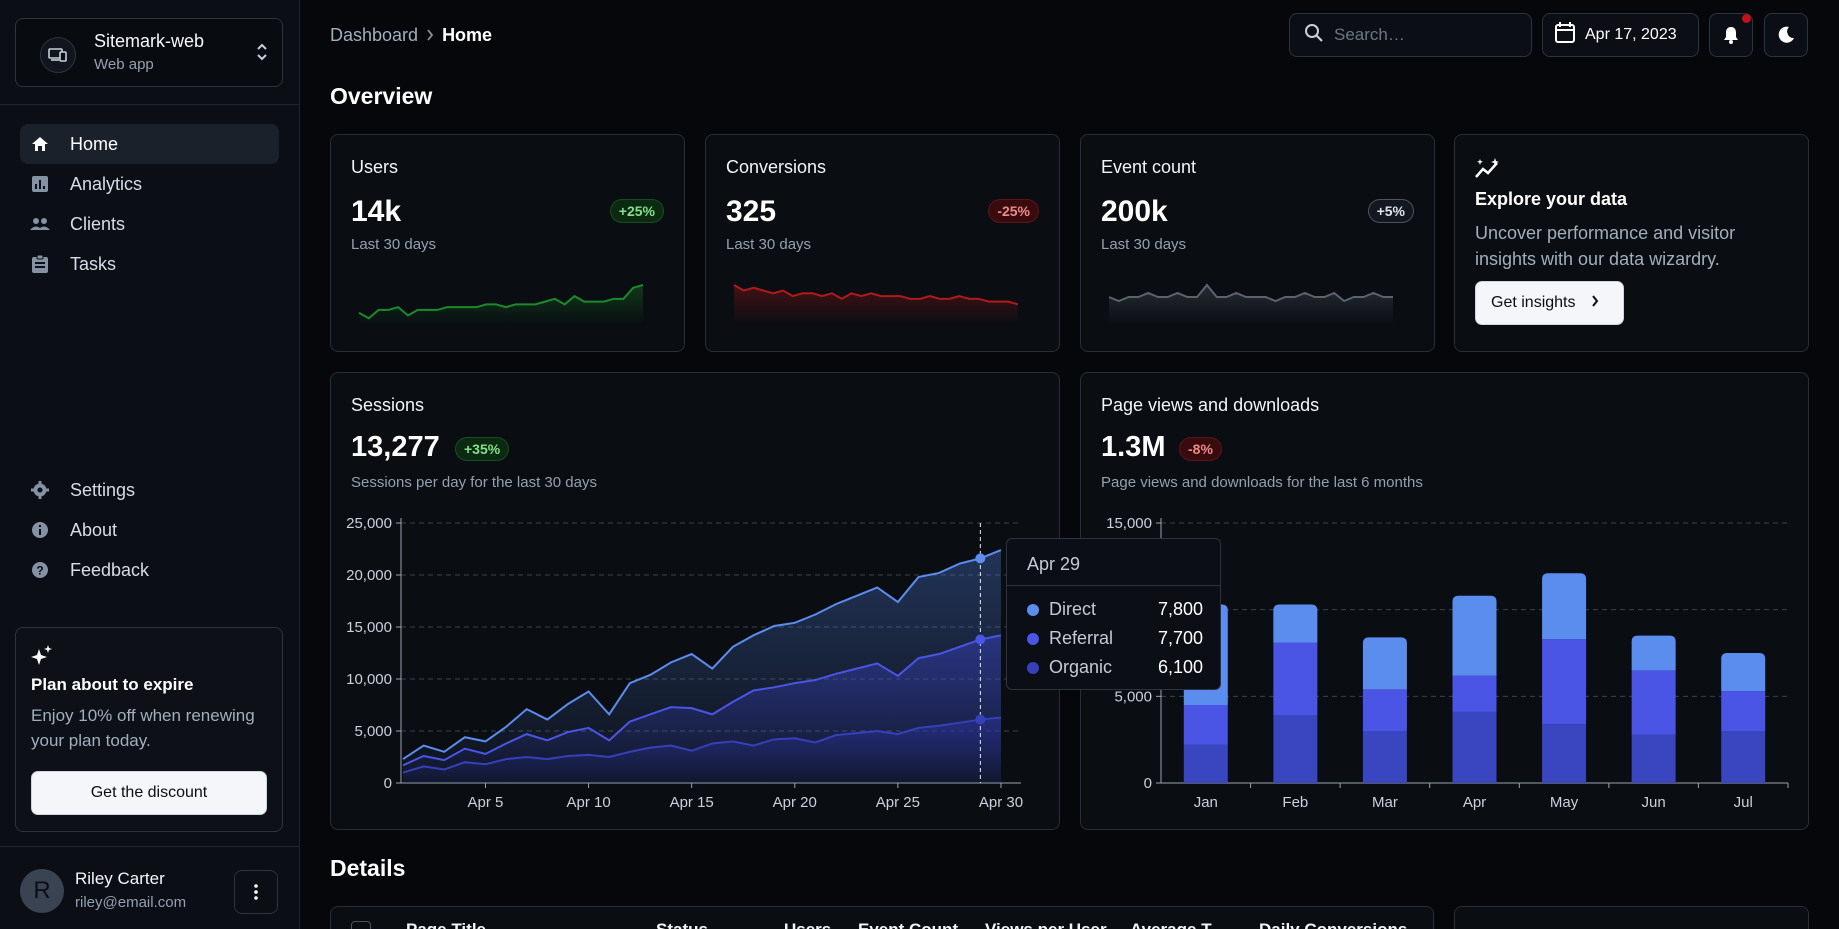 The width and height of the screenshot is (1839, 929). What do you see at coordinates (42, 891) in the screenshot?
I see `avatar: R` at bounding box center [42, 891].